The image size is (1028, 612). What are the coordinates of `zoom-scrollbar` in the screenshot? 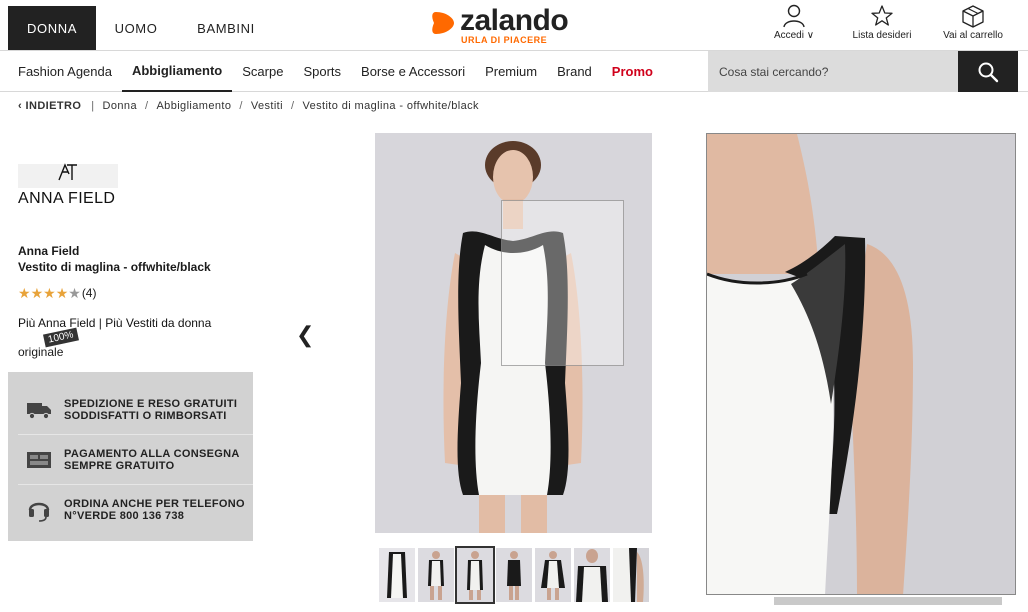 It's located at (888, 601).